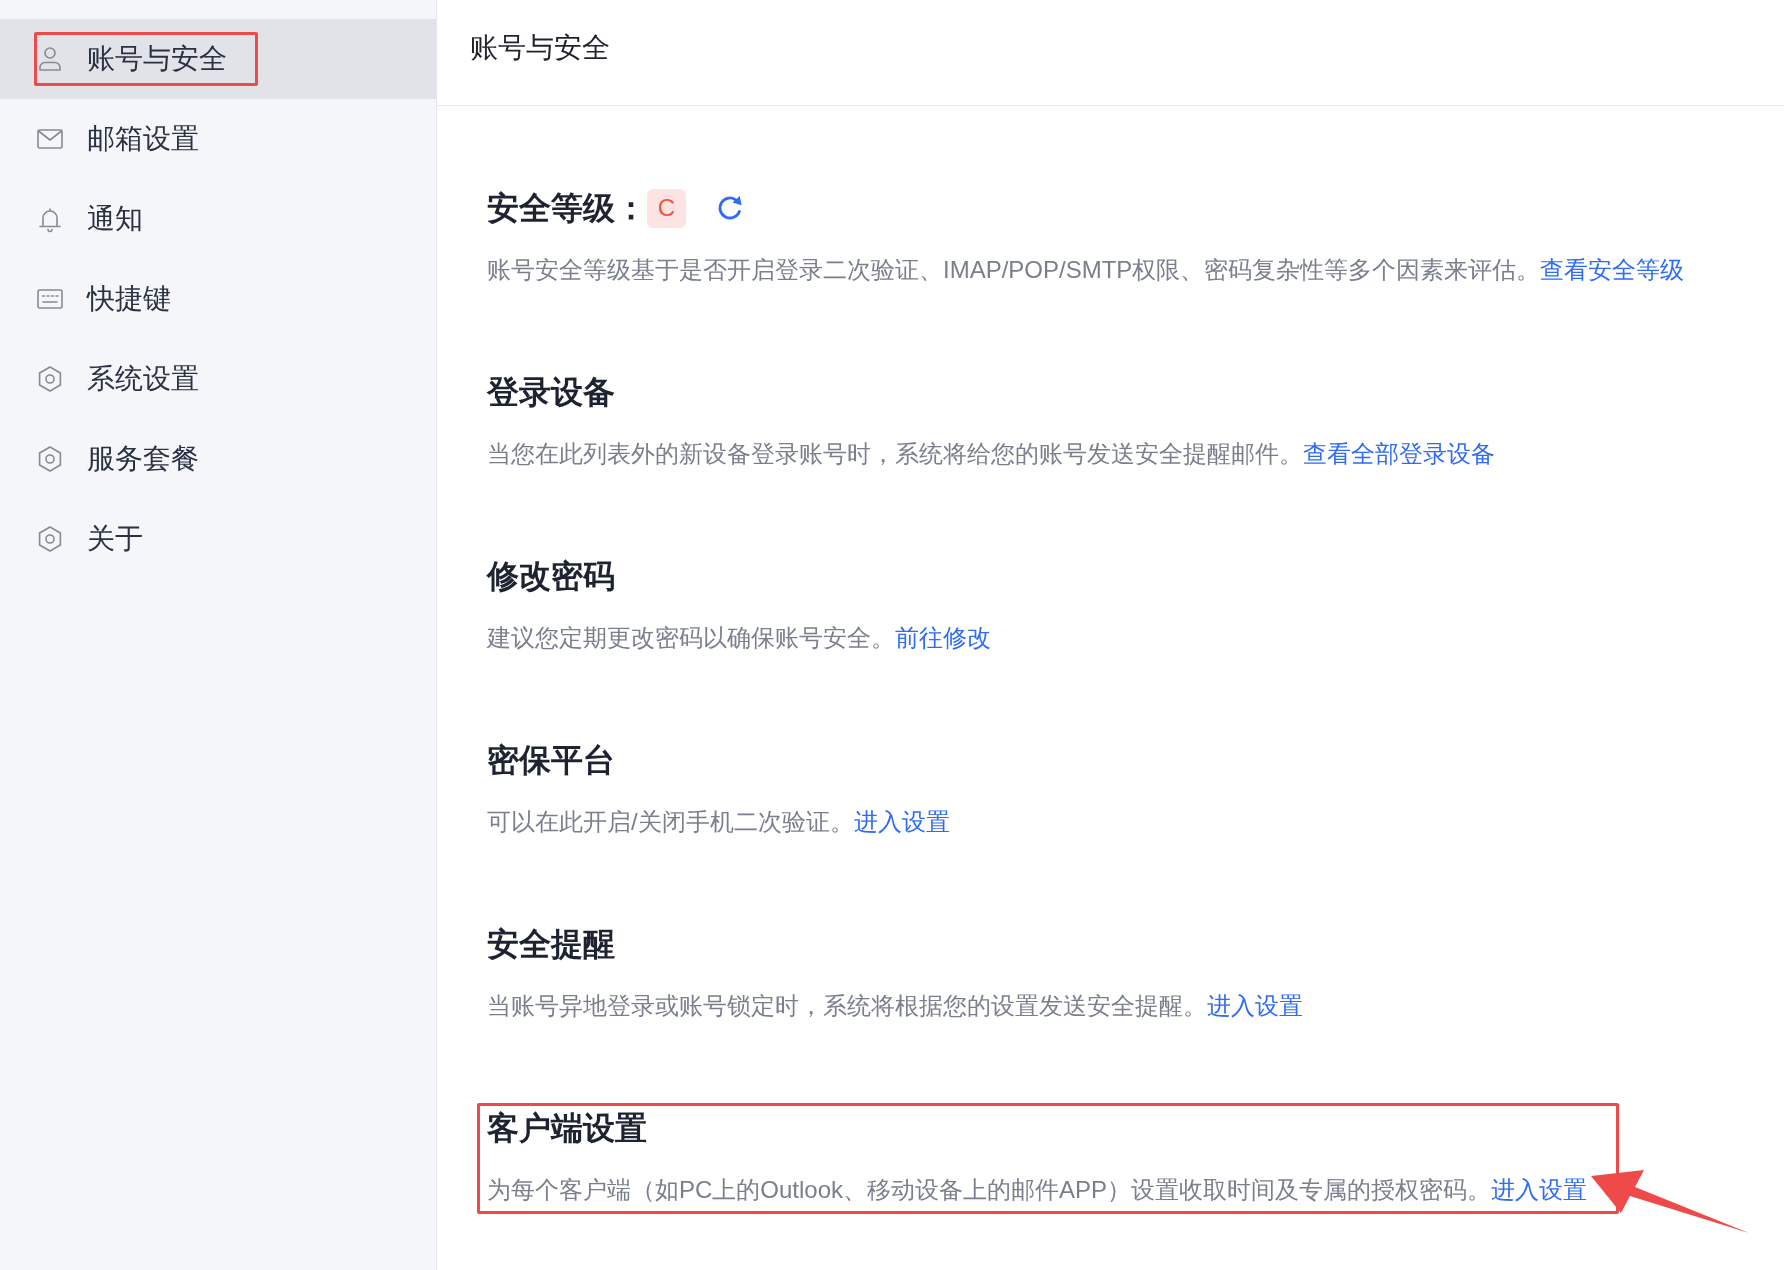  I want to click on text-link: 查看安全等级, so click(1612, 269).